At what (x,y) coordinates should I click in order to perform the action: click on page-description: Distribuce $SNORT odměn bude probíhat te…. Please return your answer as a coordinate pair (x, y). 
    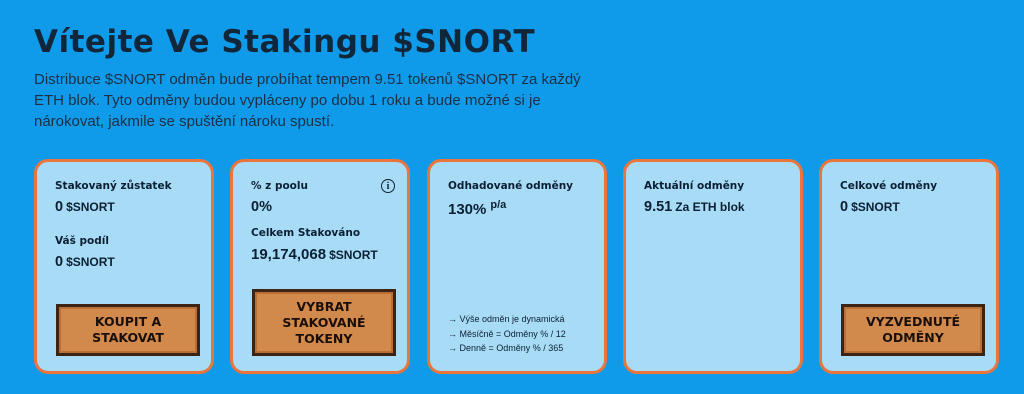
    Looking at the image, I should click on (307, 100).